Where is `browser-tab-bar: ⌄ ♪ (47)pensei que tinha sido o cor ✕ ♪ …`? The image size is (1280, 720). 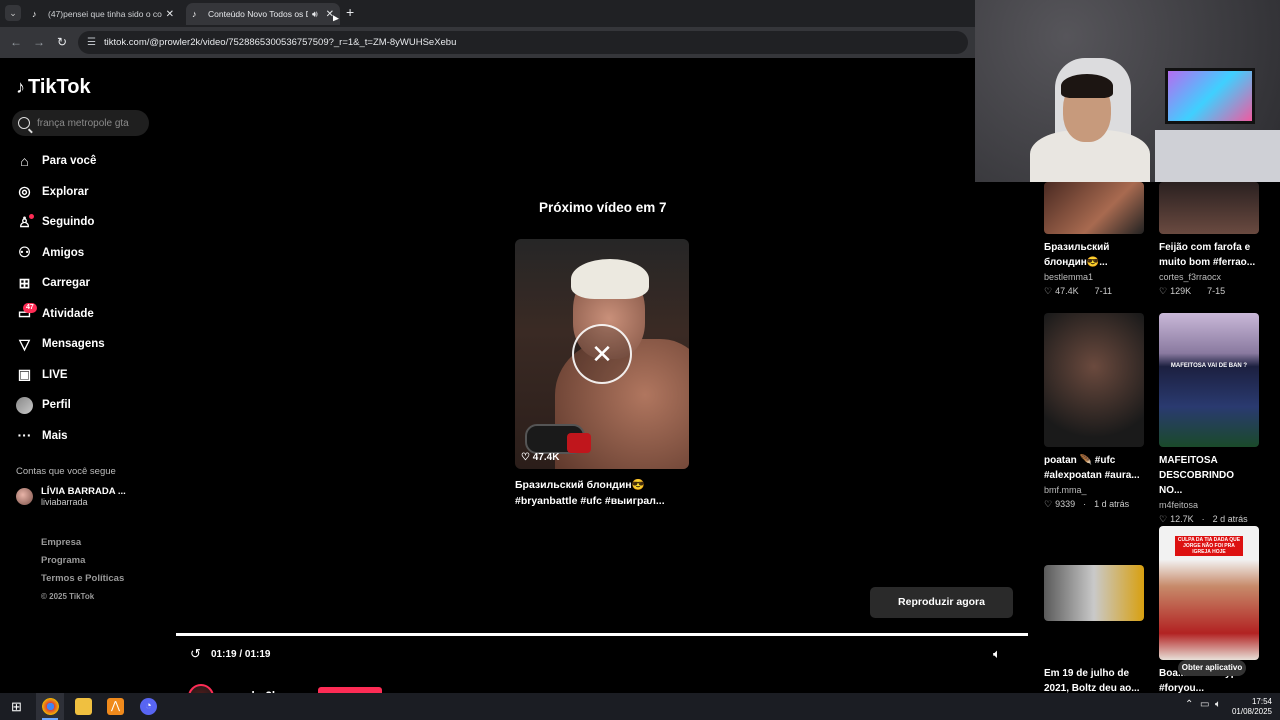
browser-tab-bar: ⌄ ♪ (47)pensei que tinha sido o cor ✕ ♪ … is located at coordinates (487, 13).